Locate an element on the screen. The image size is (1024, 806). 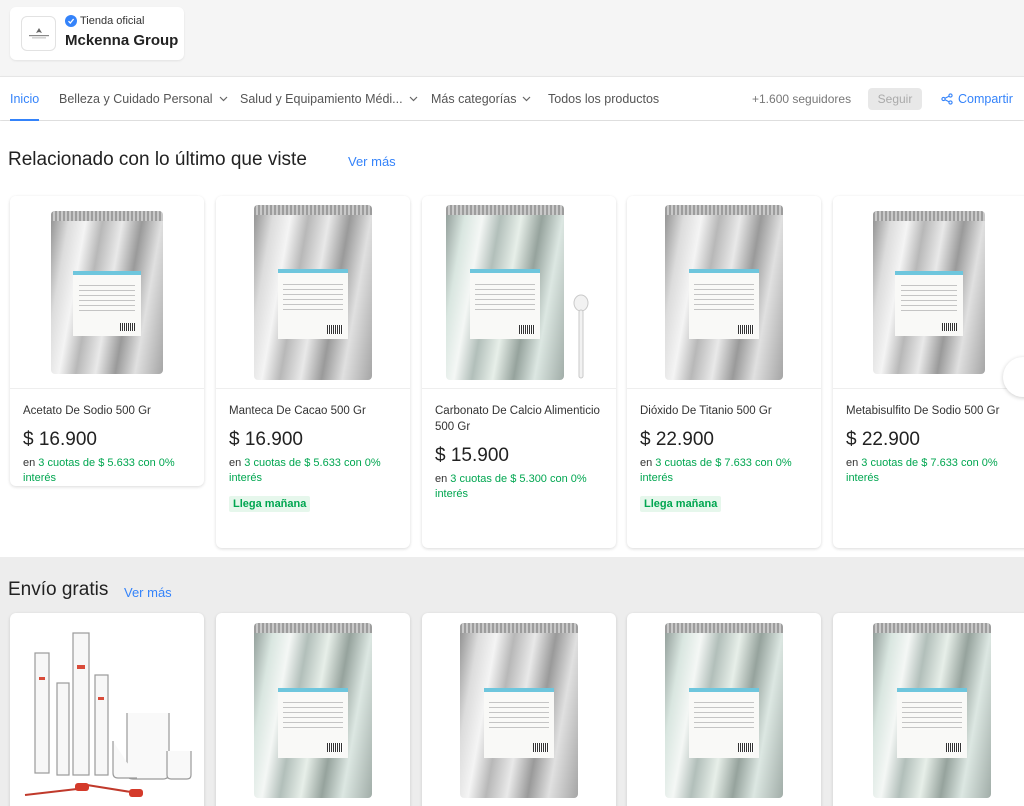
followers-count: +1.600 seguidores is located at coordinates (802, 99).